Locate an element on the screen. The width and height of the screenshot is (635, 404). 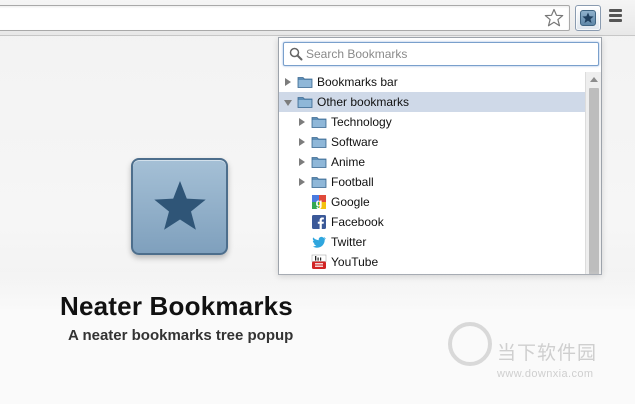
neater-bookmarks-icon is located at coordinates (588, 18).